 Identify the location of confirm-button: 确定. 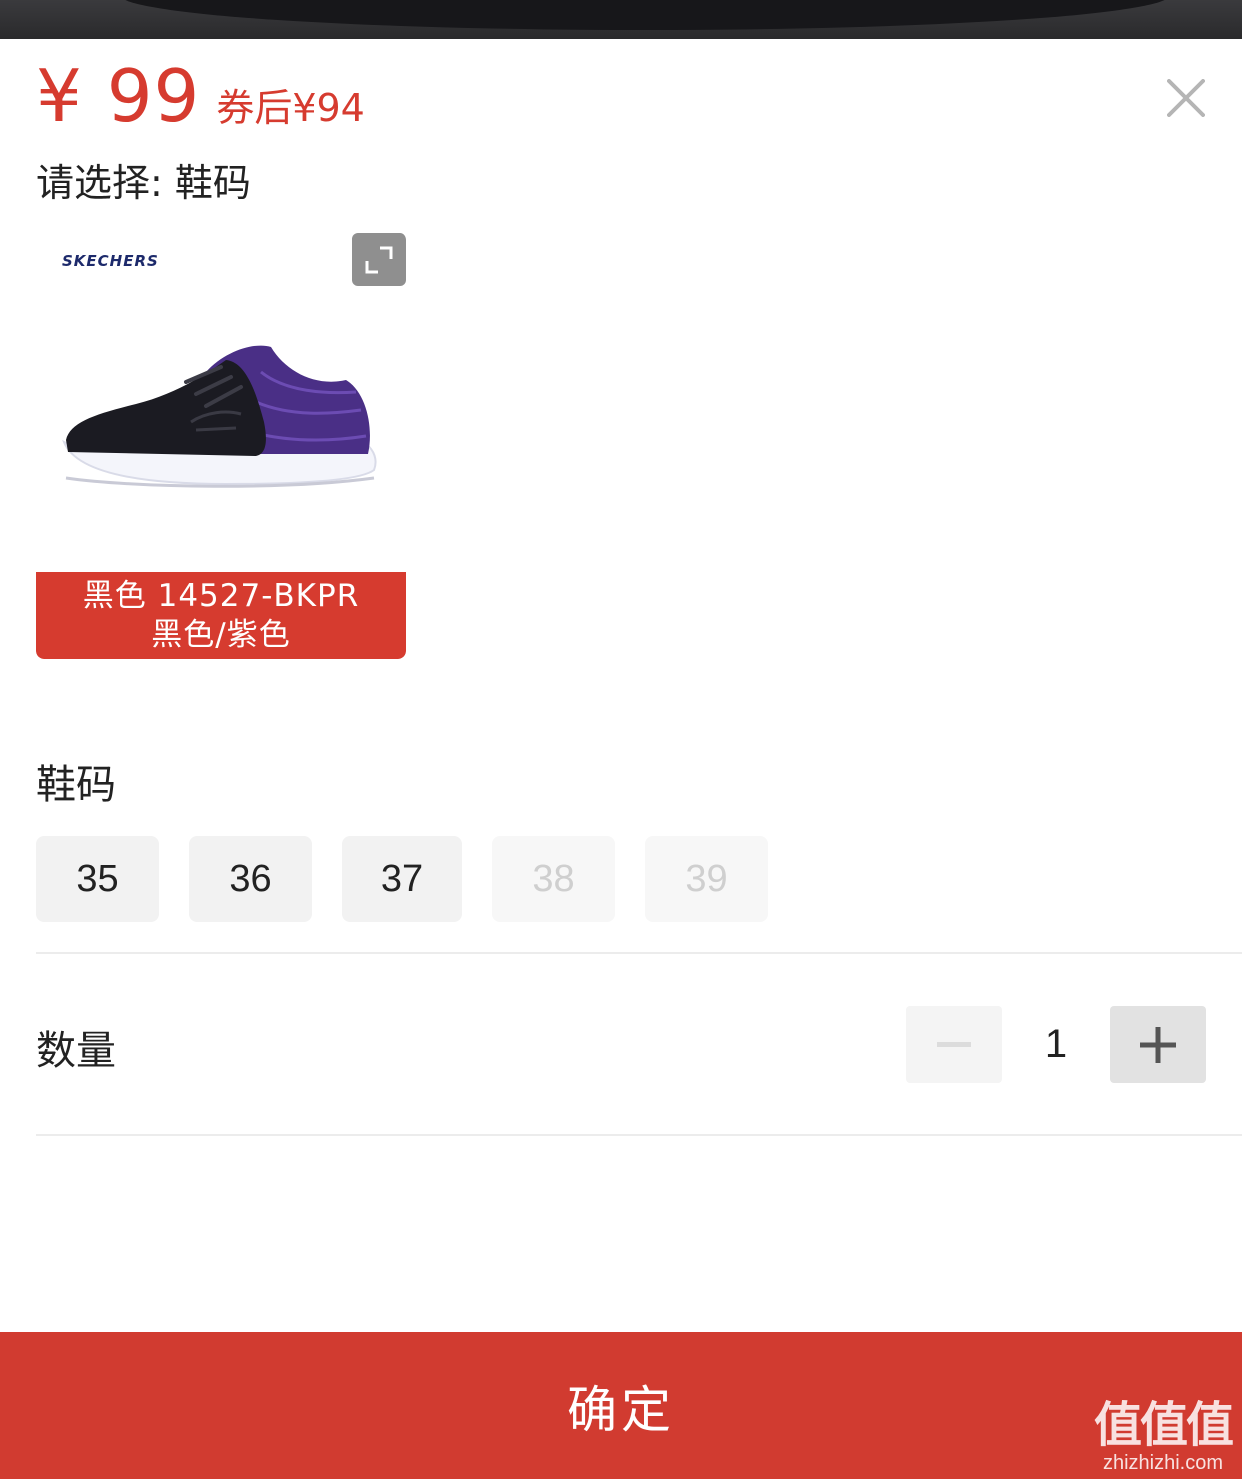
(621, 1405).